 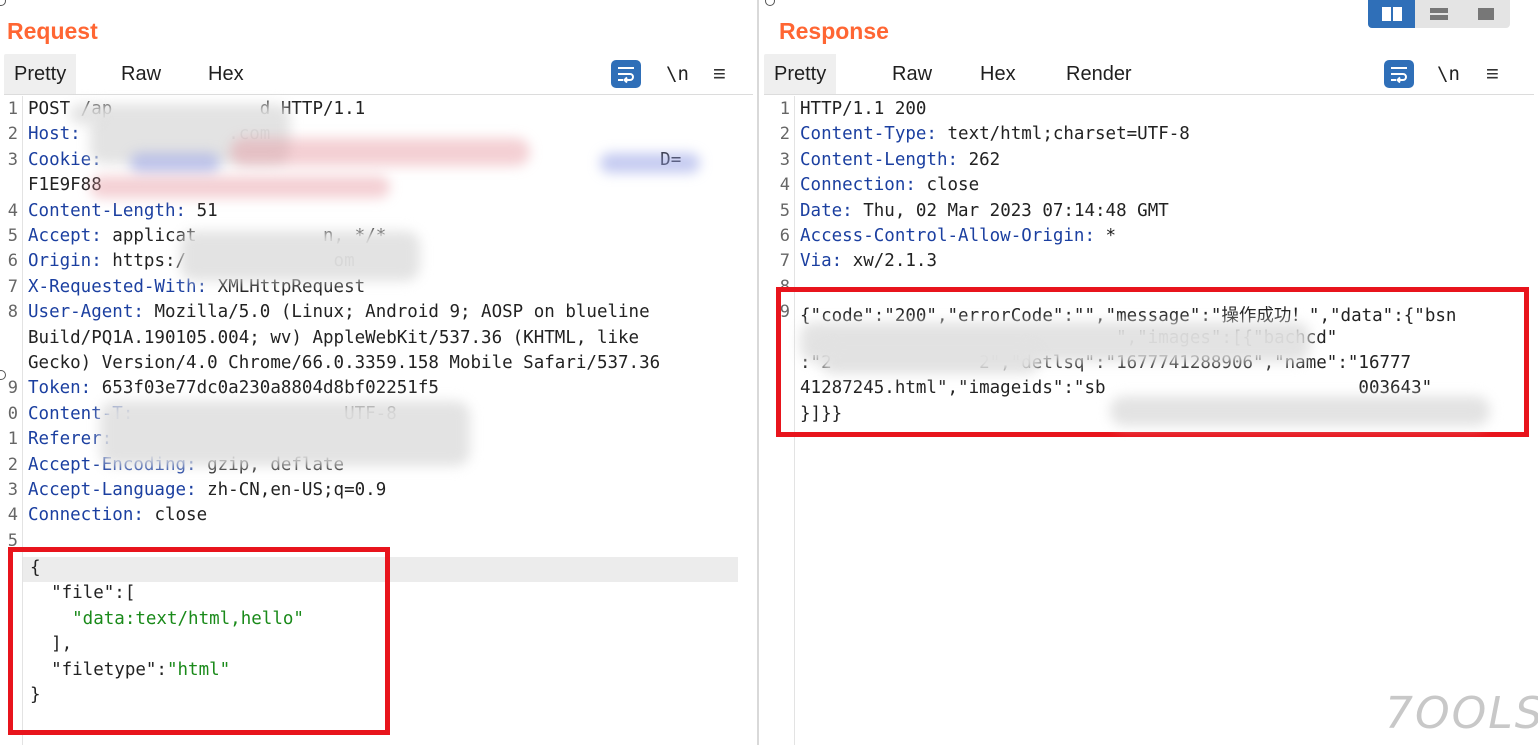 What do you see at coordinates (1486, 14) in the screenshot?
I see `single-view-icon` at bounding box center [1486, 14].